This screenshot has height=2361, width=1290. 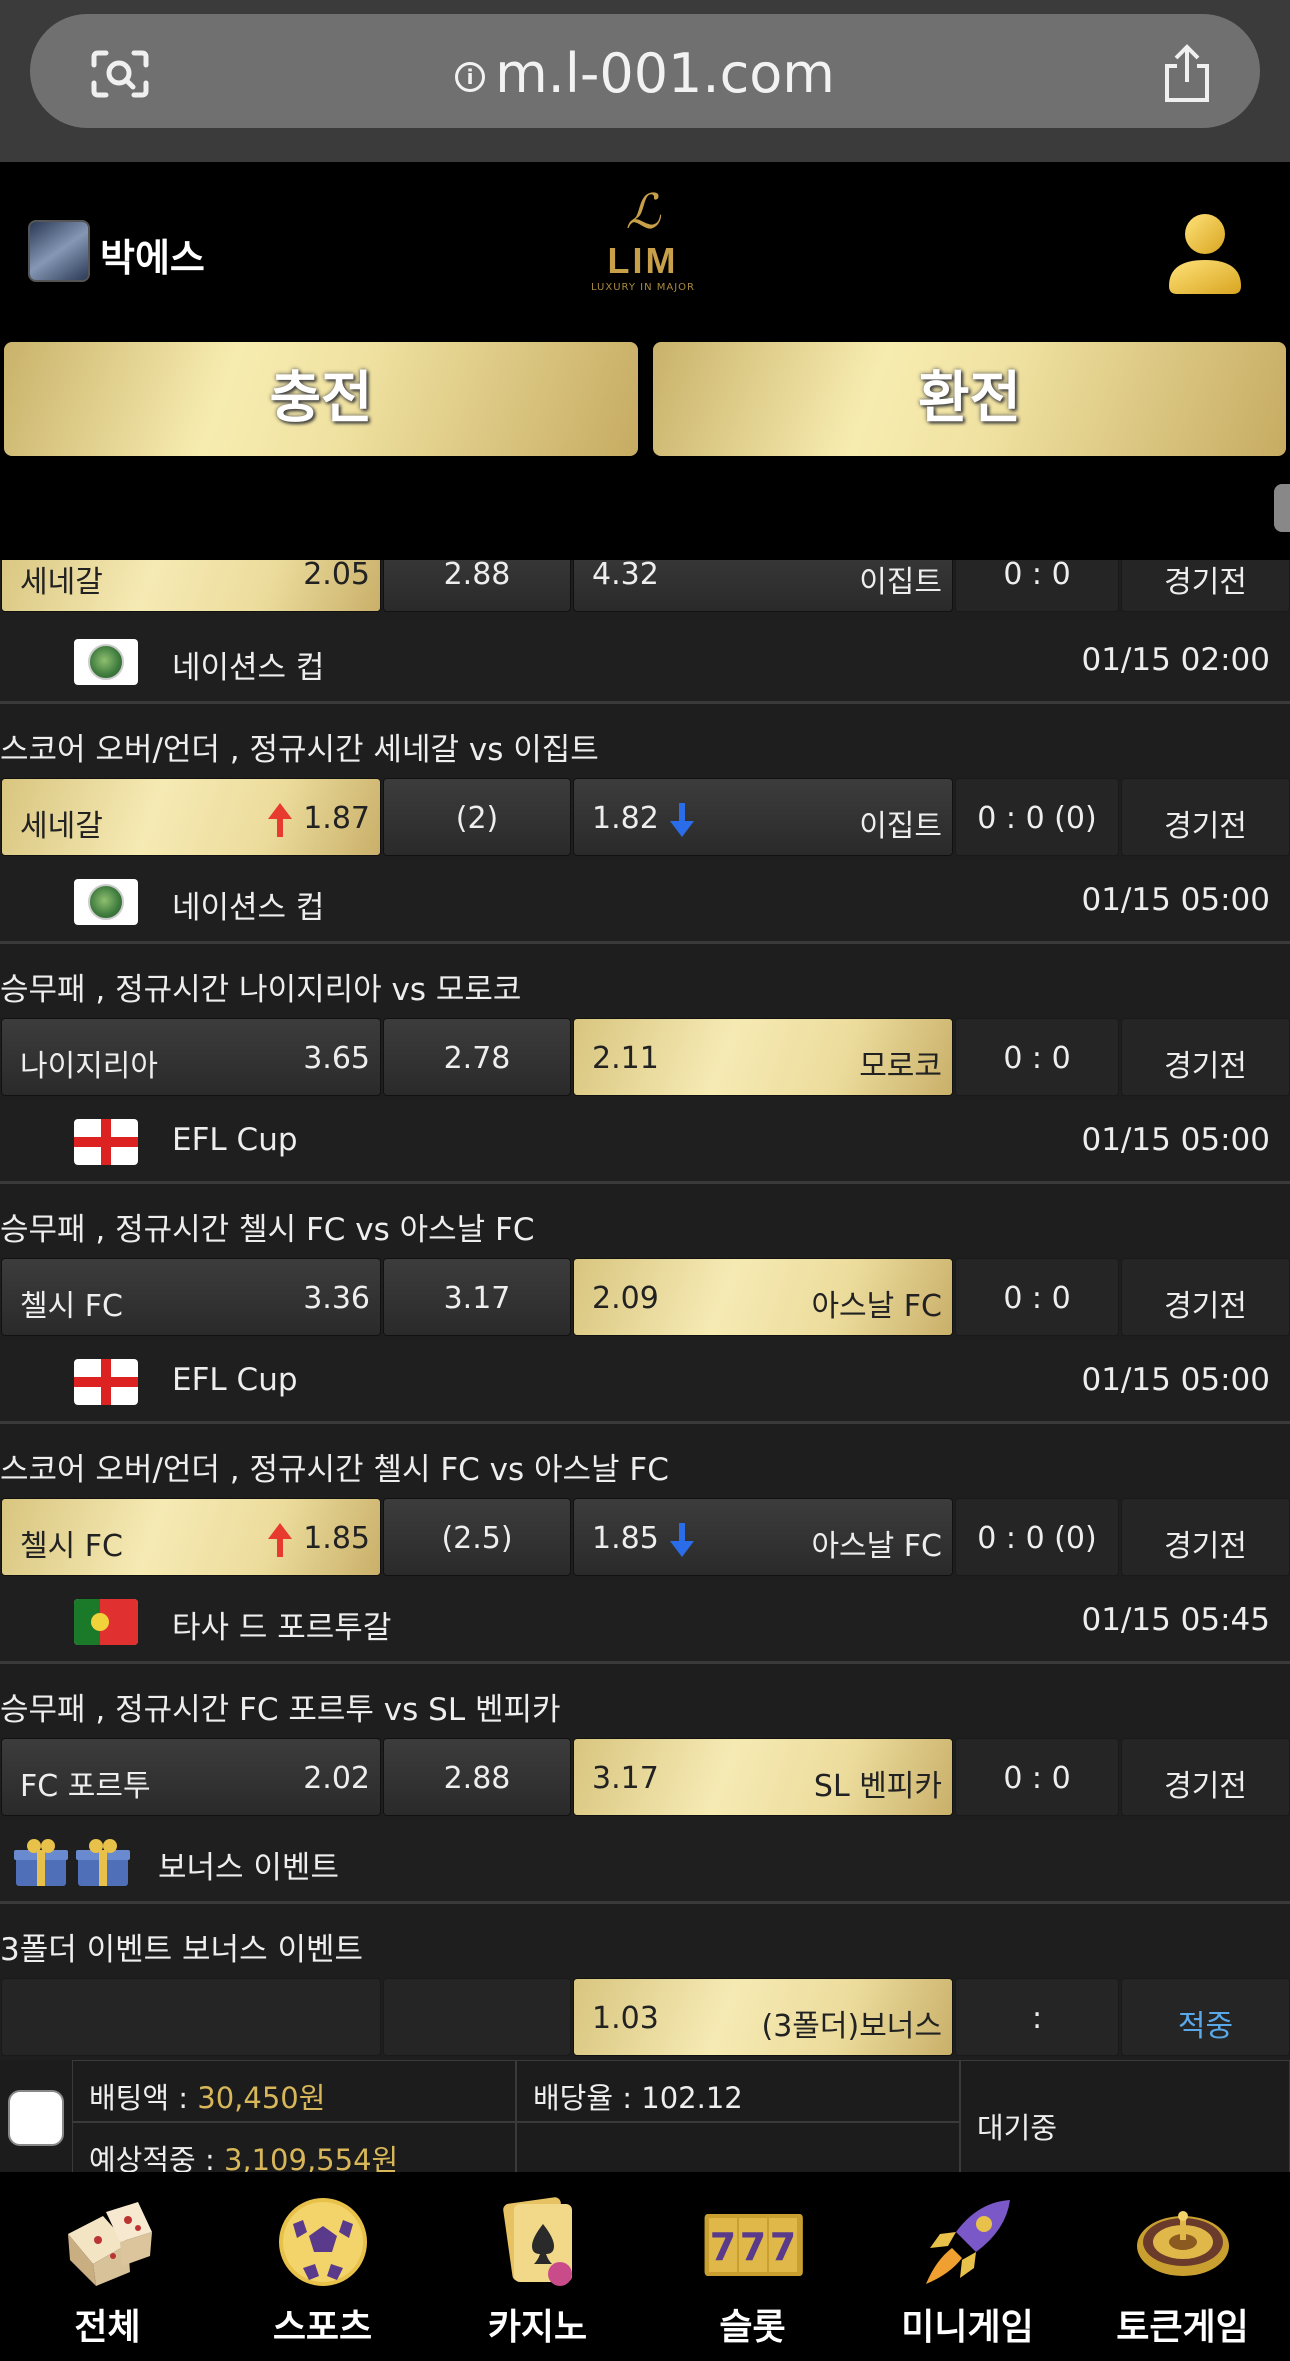 I want to click on soccer-ball-icon, so click(x=322, y=2242).